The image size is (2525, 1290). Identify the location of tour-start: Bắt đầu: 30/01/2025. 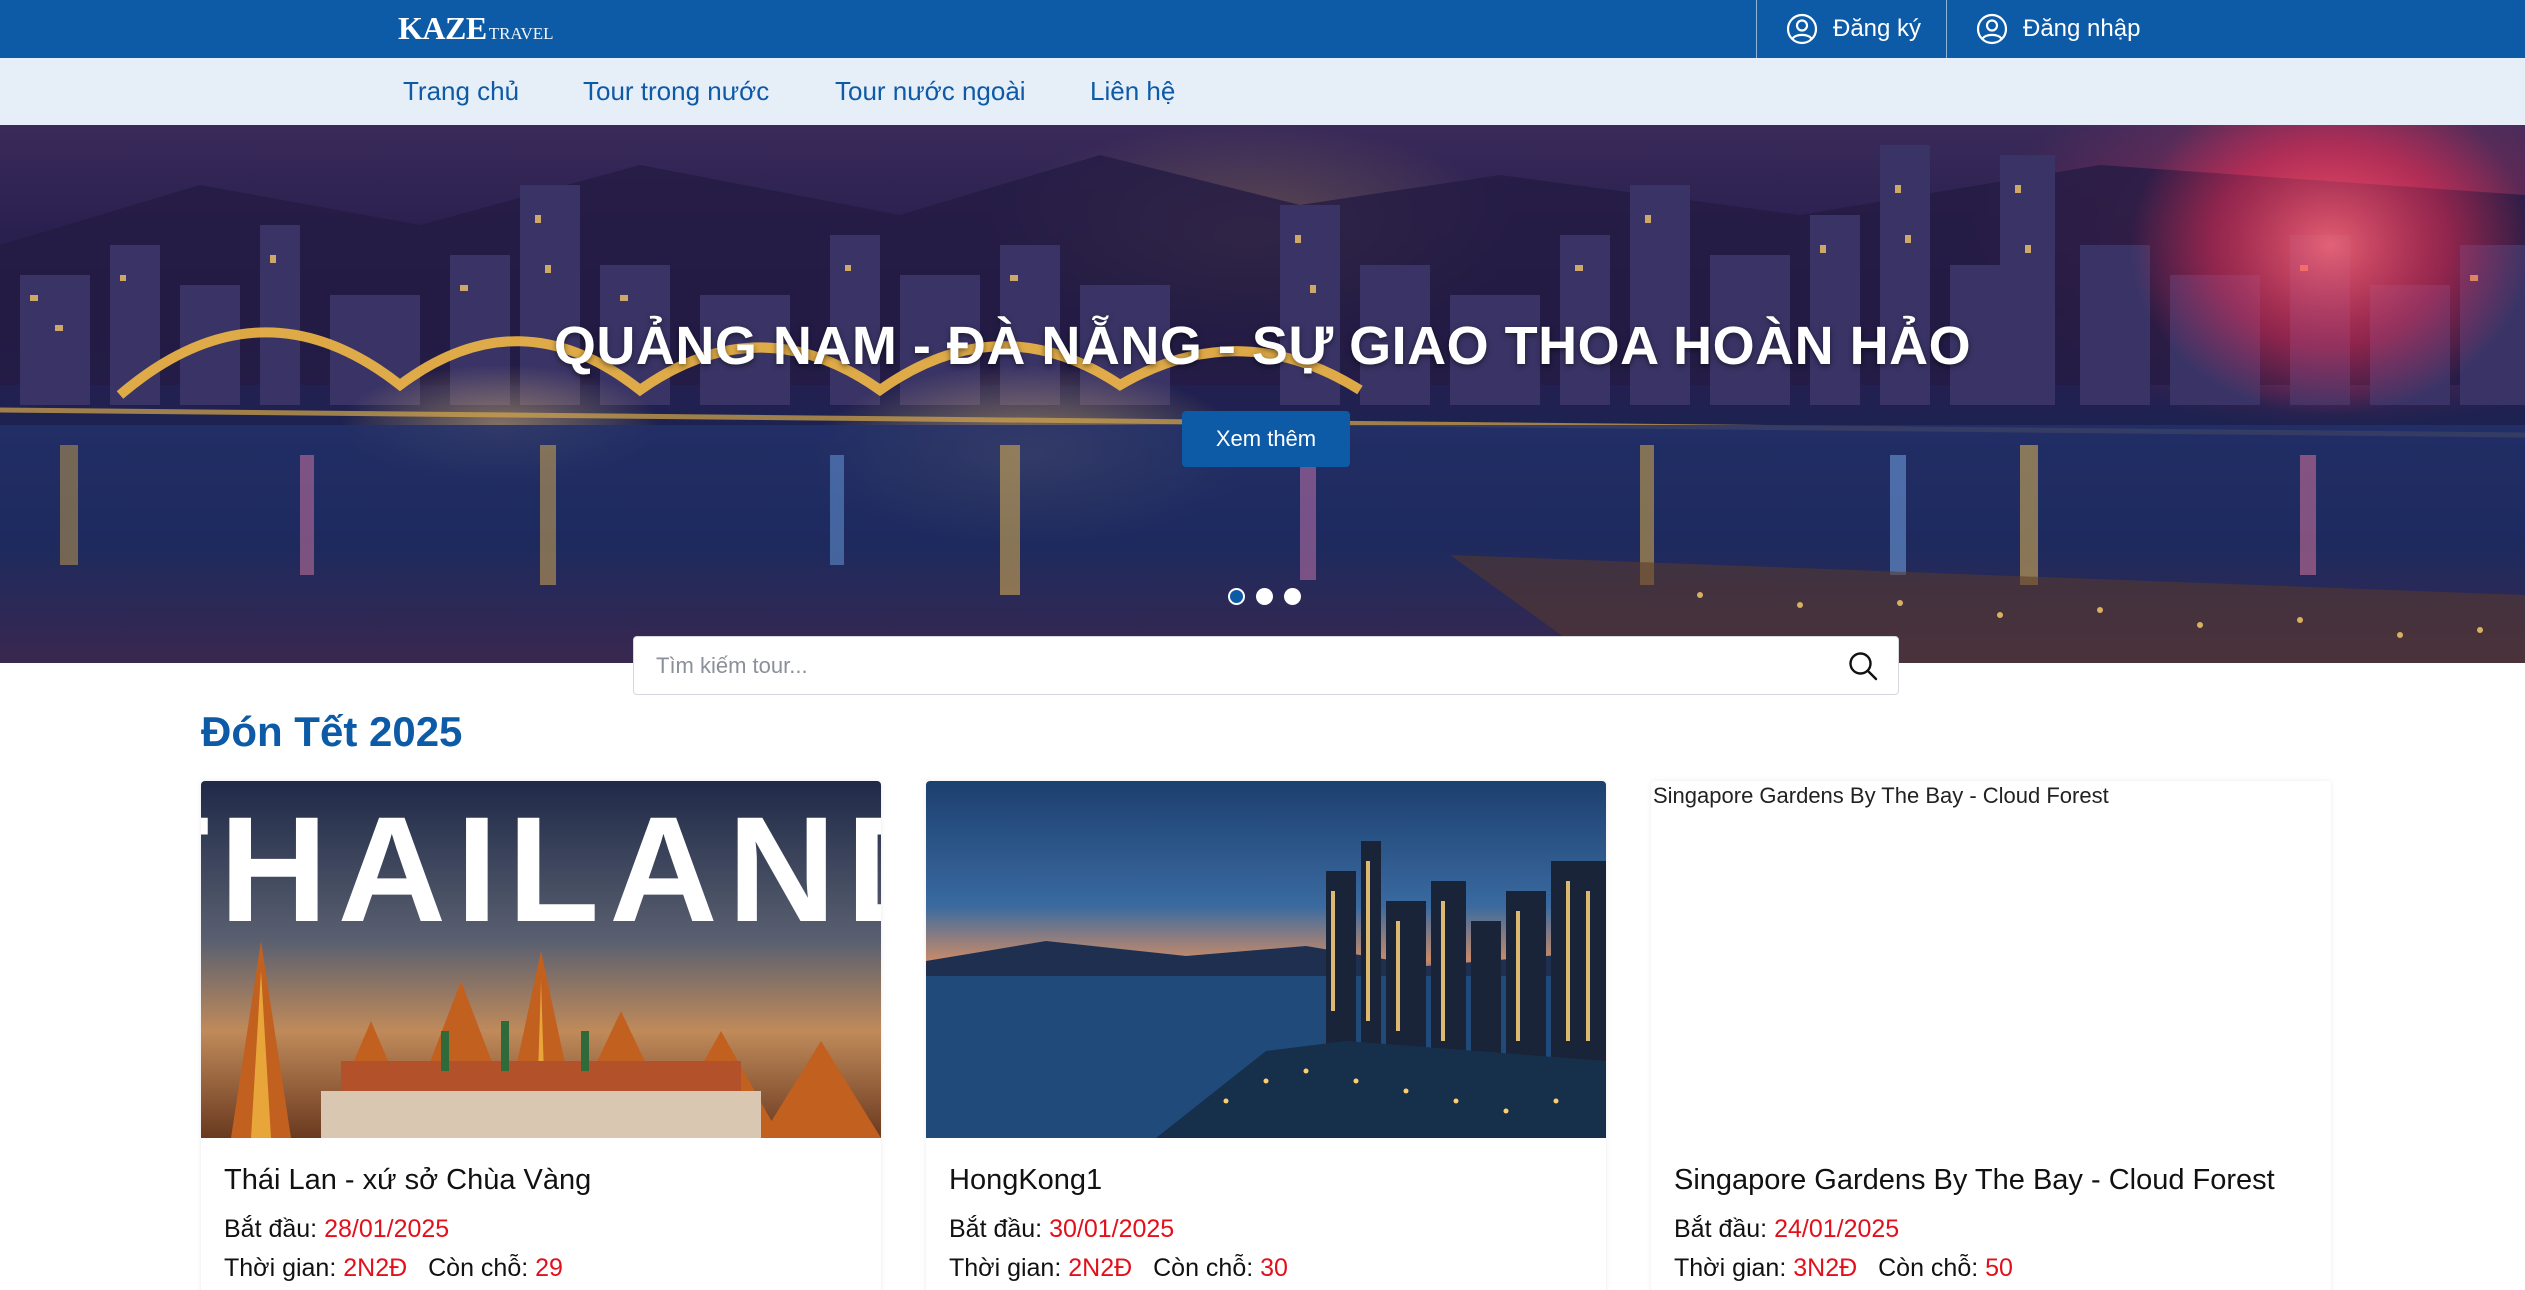
(1061, 1229).